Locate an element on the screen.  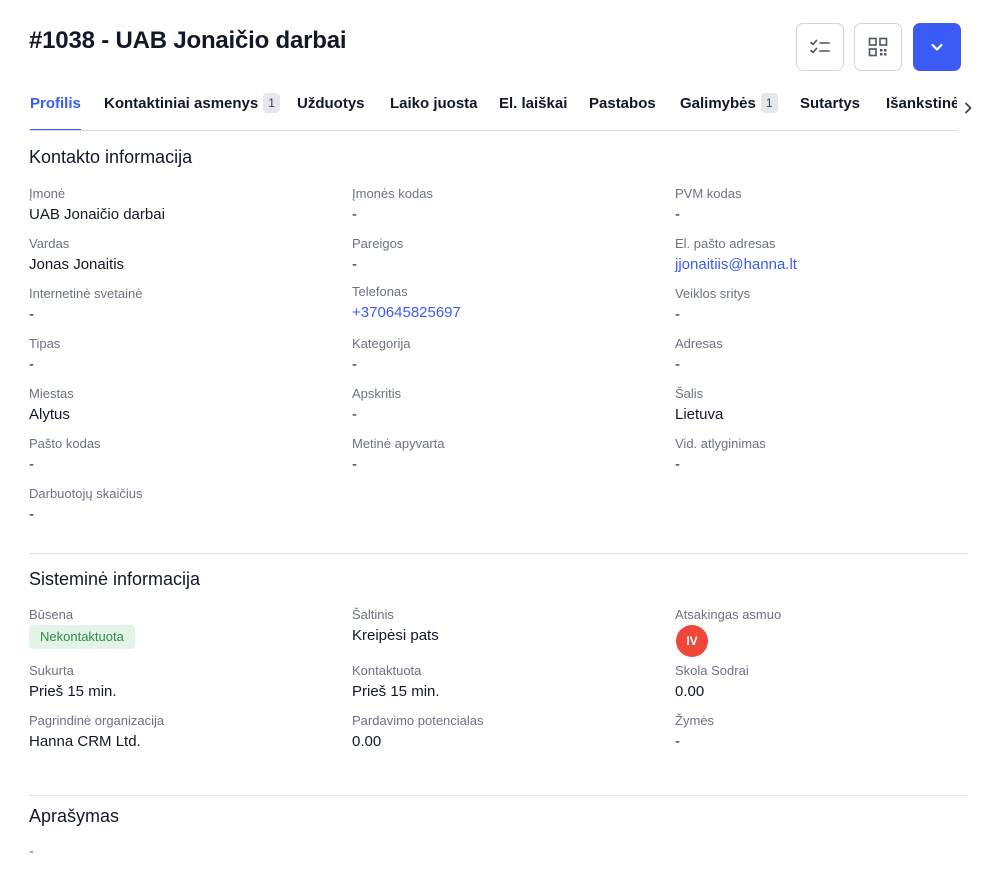
tab-kontaktiniai-asmenys: Kontaktiniai asmenys 1 is located at coordinates (192, 111).